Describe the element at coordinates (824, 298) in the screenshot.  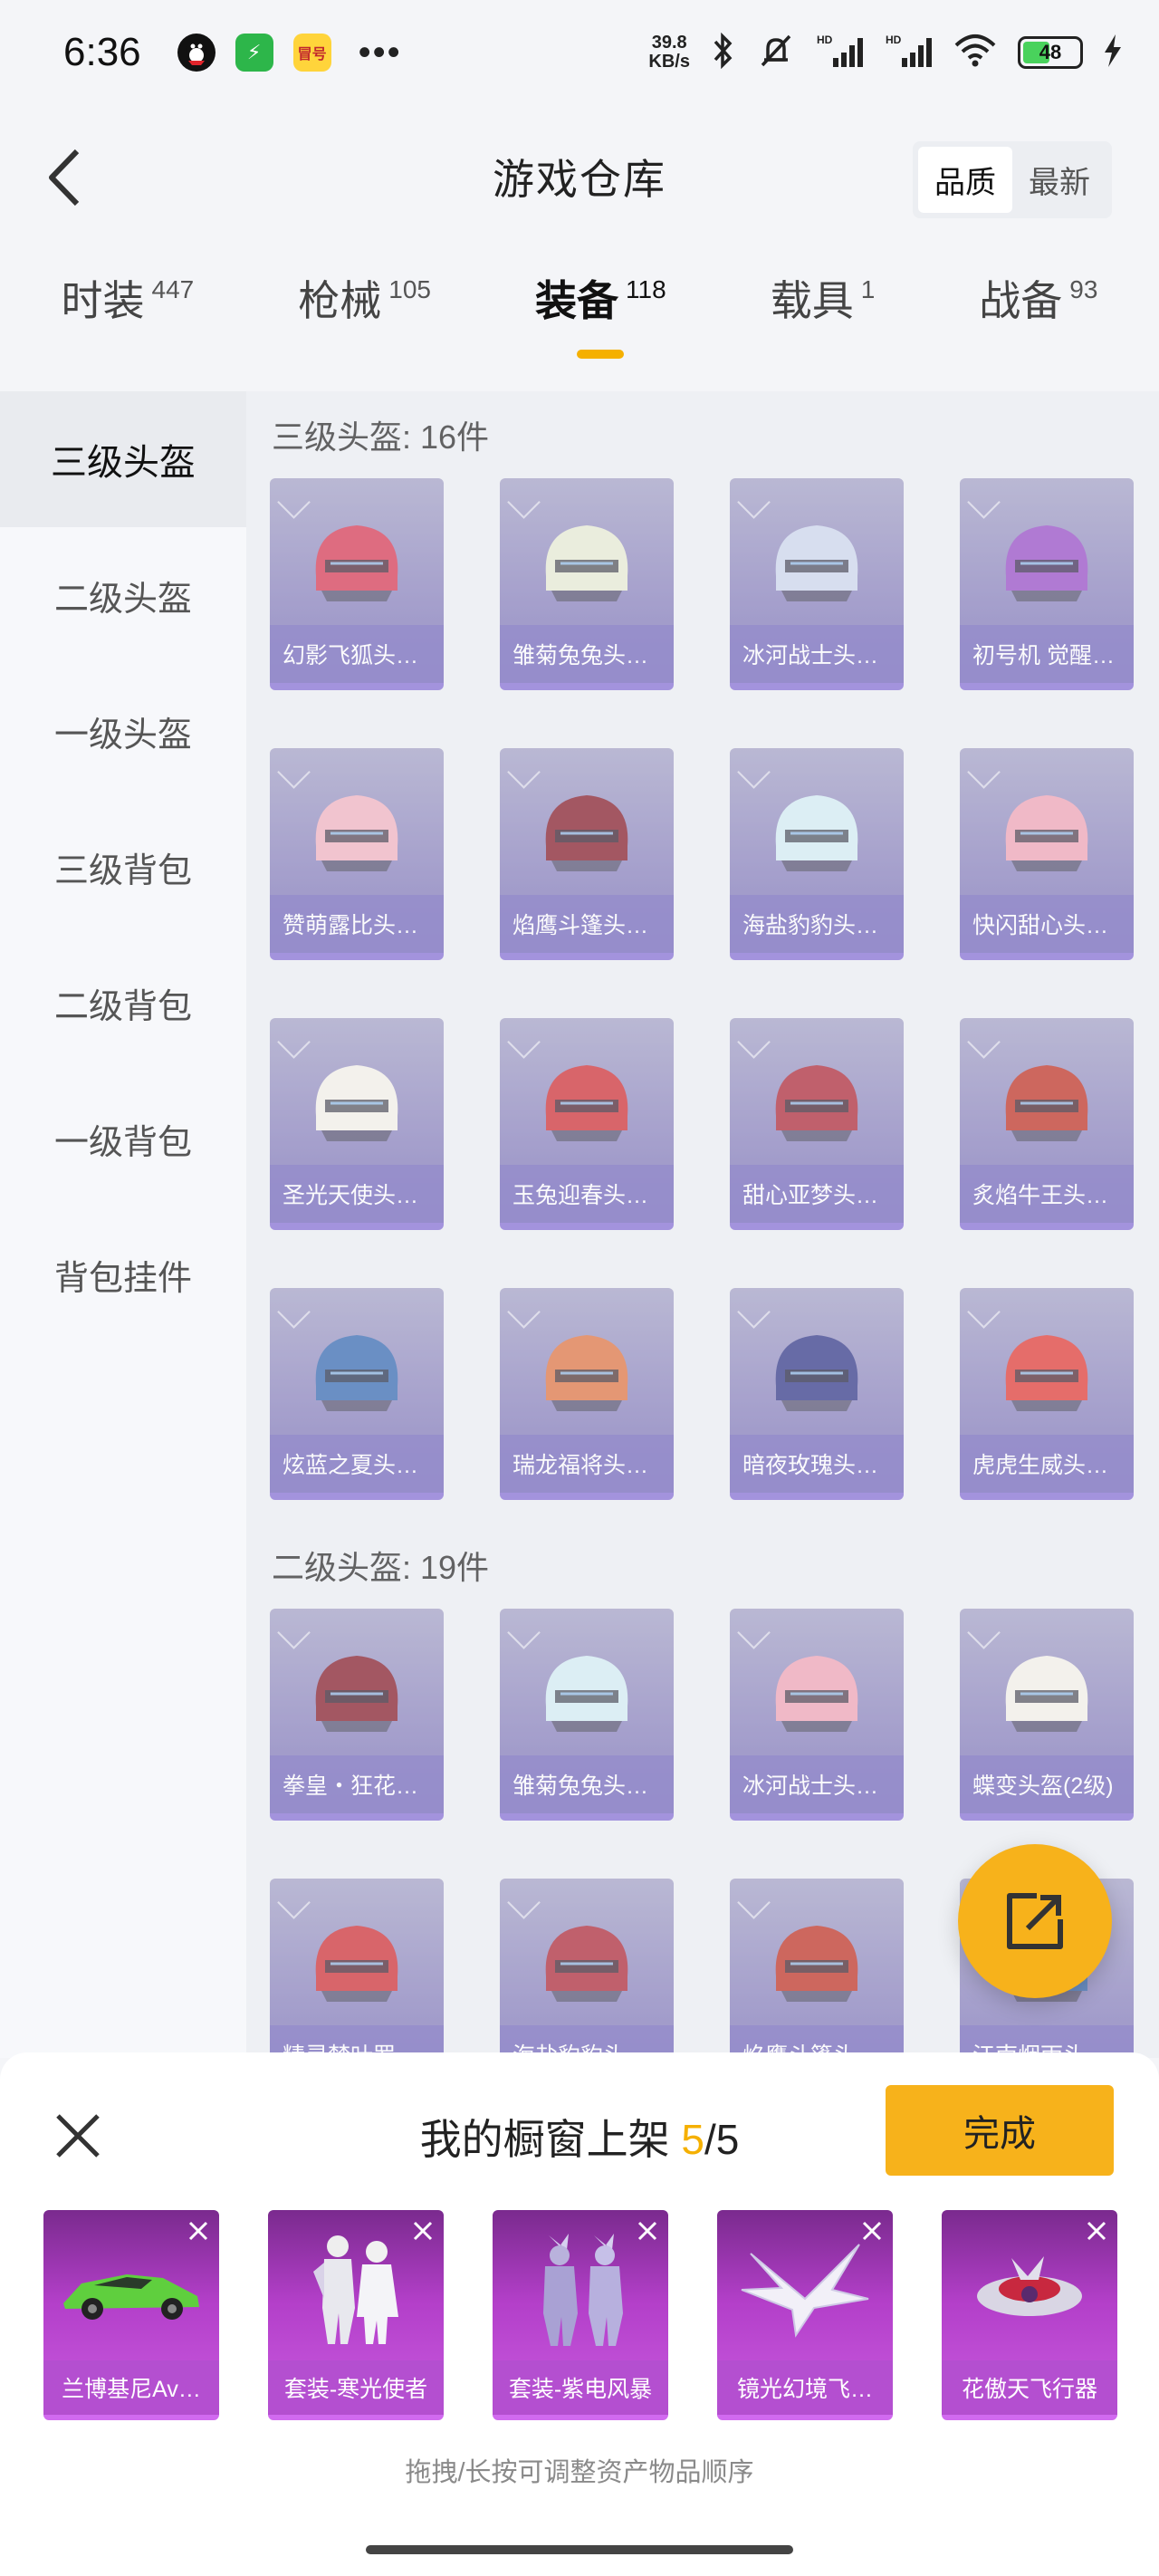
I see `tab-vehicles: 载具 1` at that location.